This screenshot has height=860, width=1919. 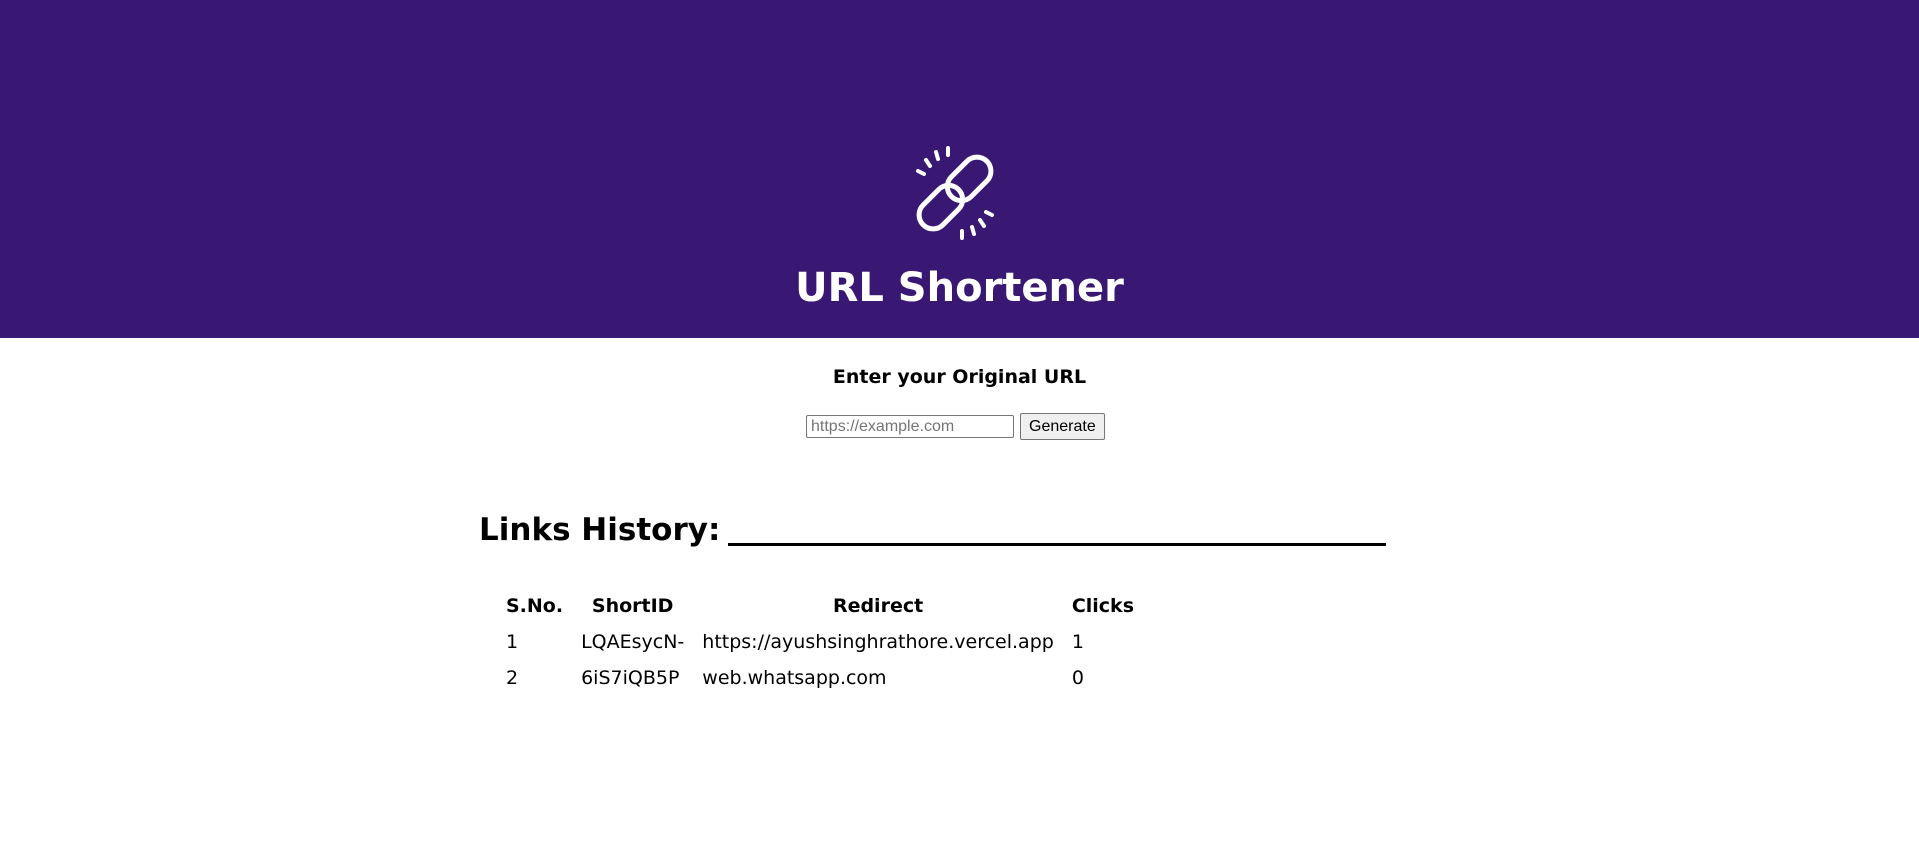 I want to click on app-title: URL Shortener, so click(x=959, y=288).